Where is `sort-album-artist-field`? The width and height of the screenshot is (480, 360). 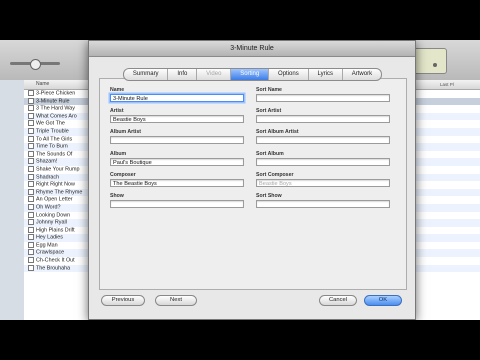
sort-album-artist-field is located at coordinates (323, 140).